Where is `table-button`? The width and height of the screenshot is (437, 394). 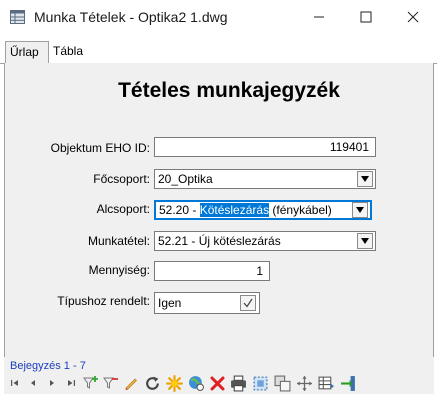
table-button is located at coordinates (326, 383).